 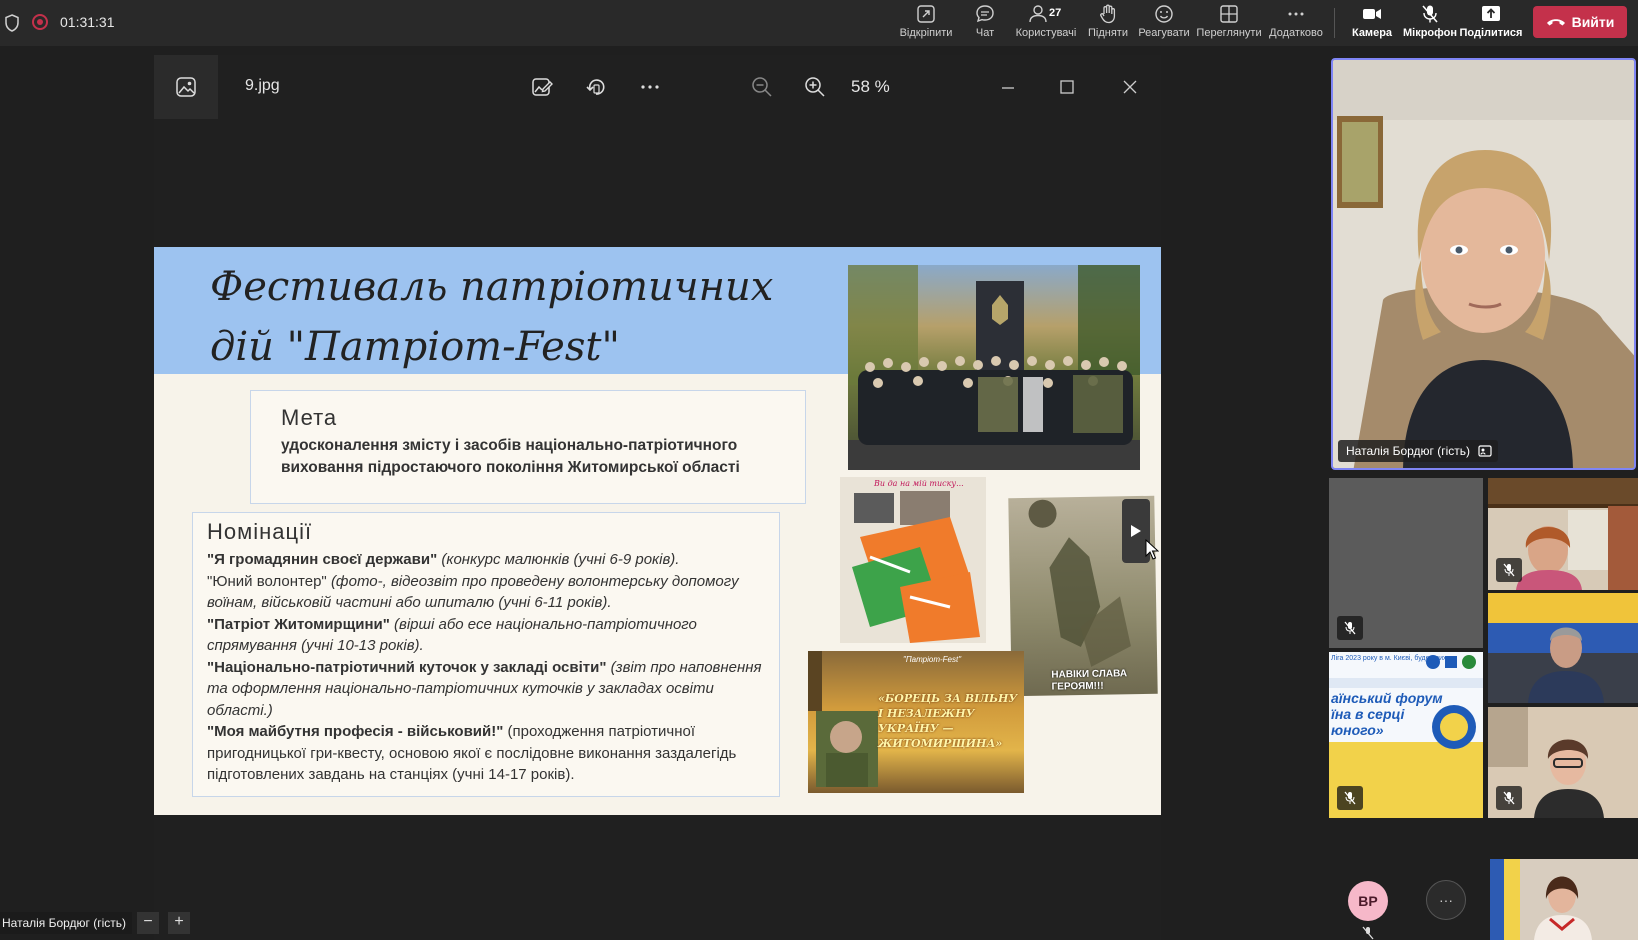 I want to click on photo-viewer-titlebar: 9.jpg 58 %, so click(x=657, y=87).